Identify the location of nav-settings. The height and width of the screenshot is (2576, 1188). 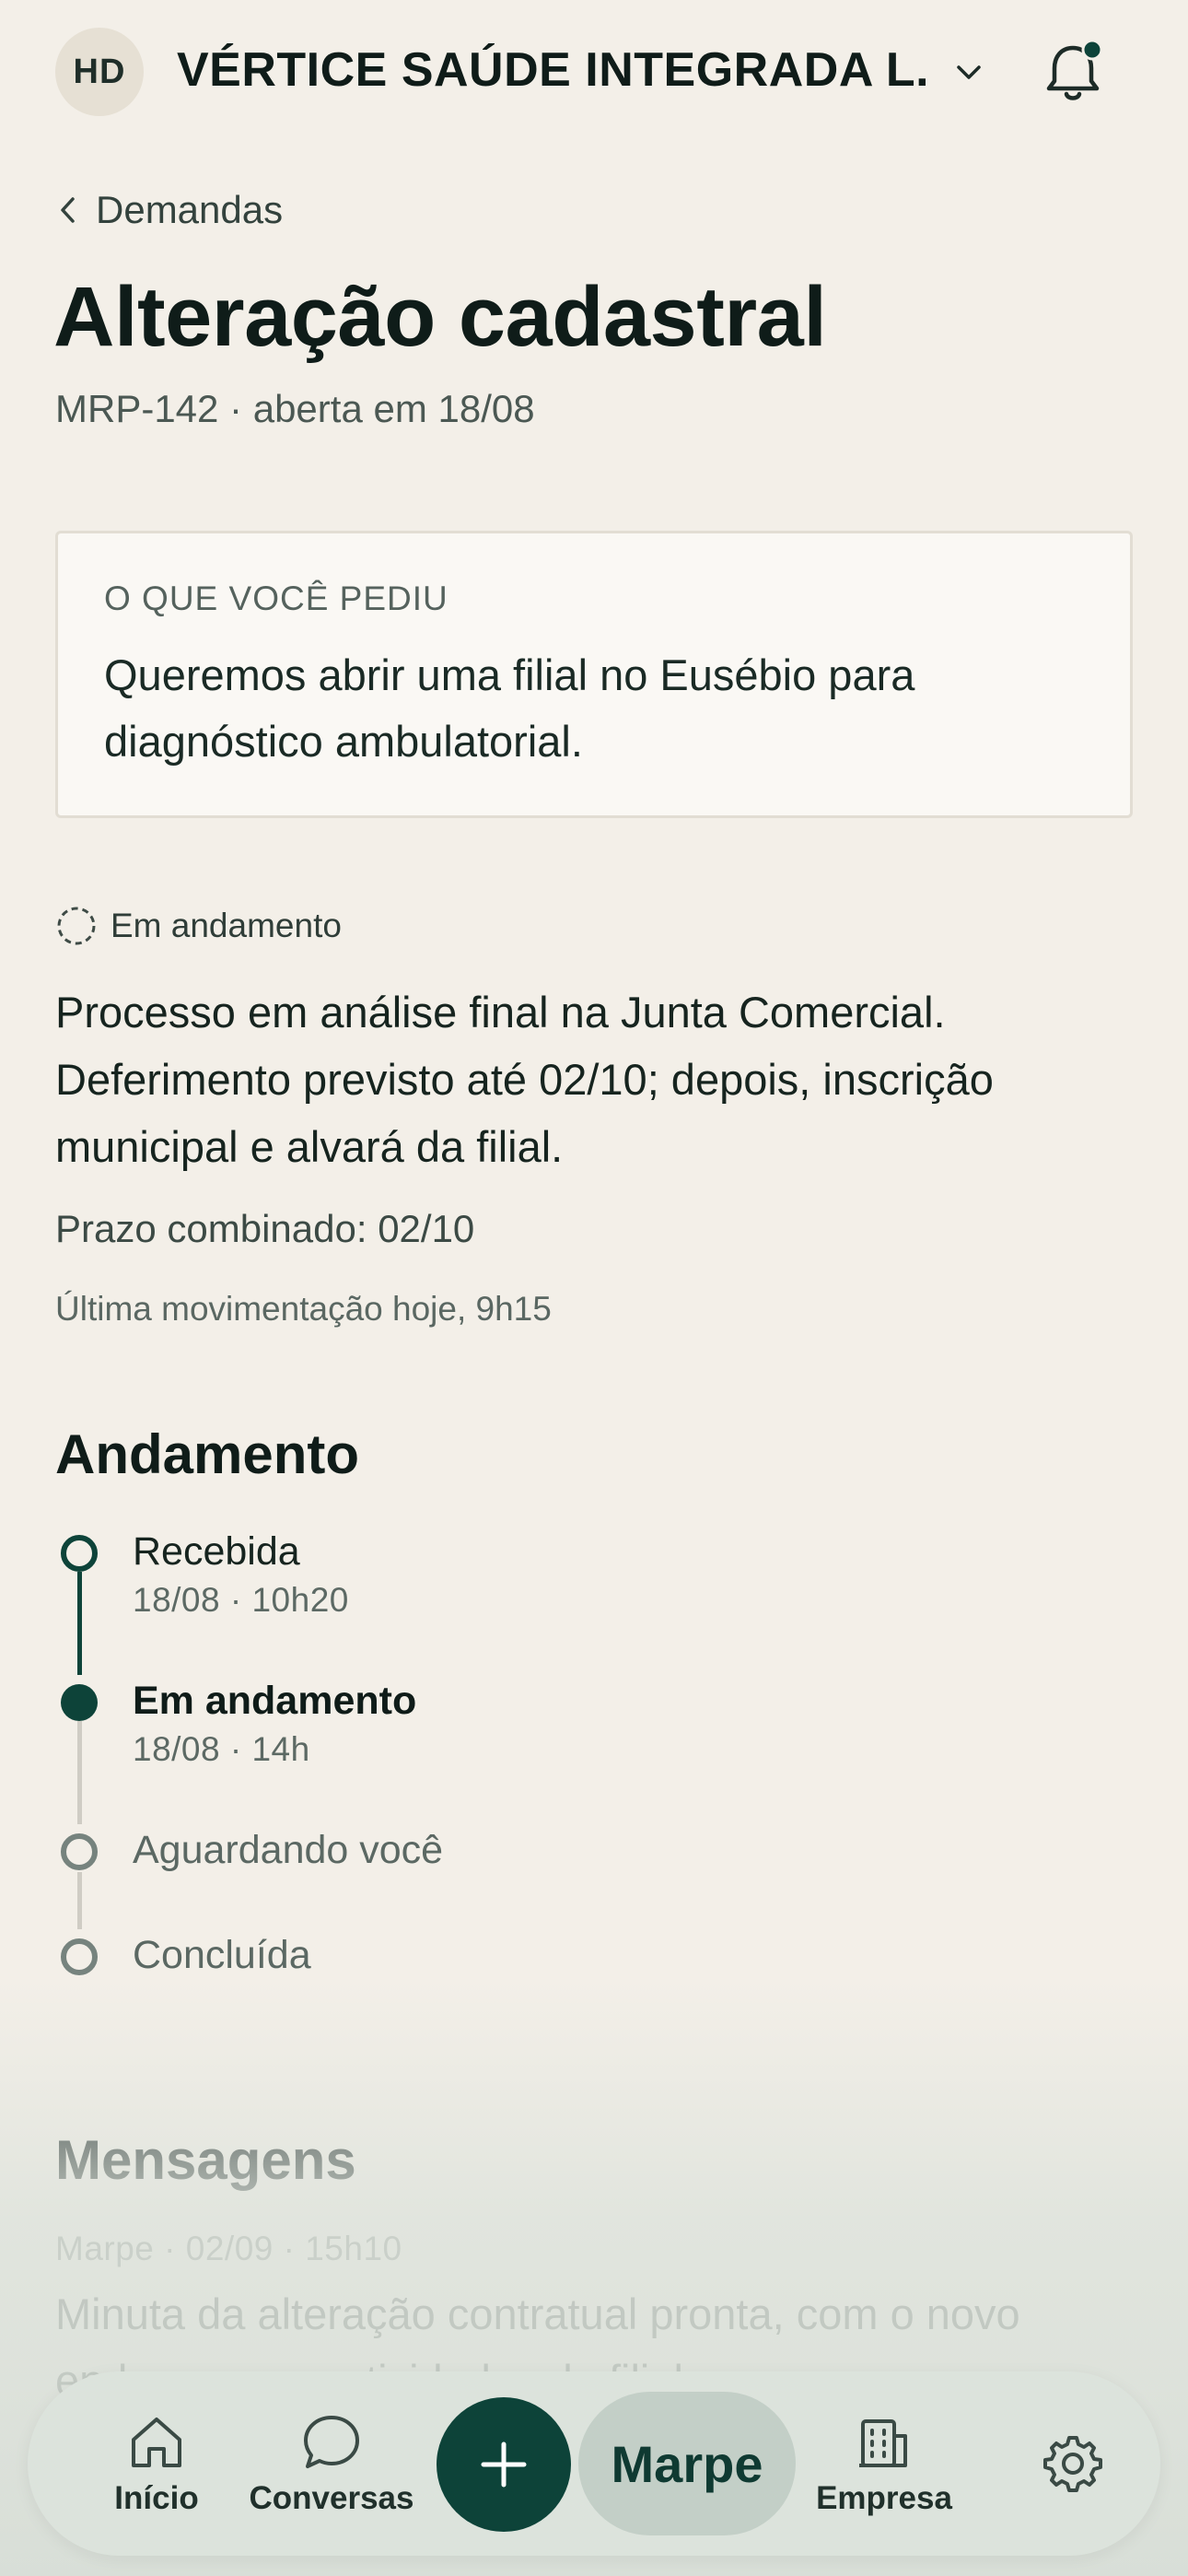
(1073, 2463).